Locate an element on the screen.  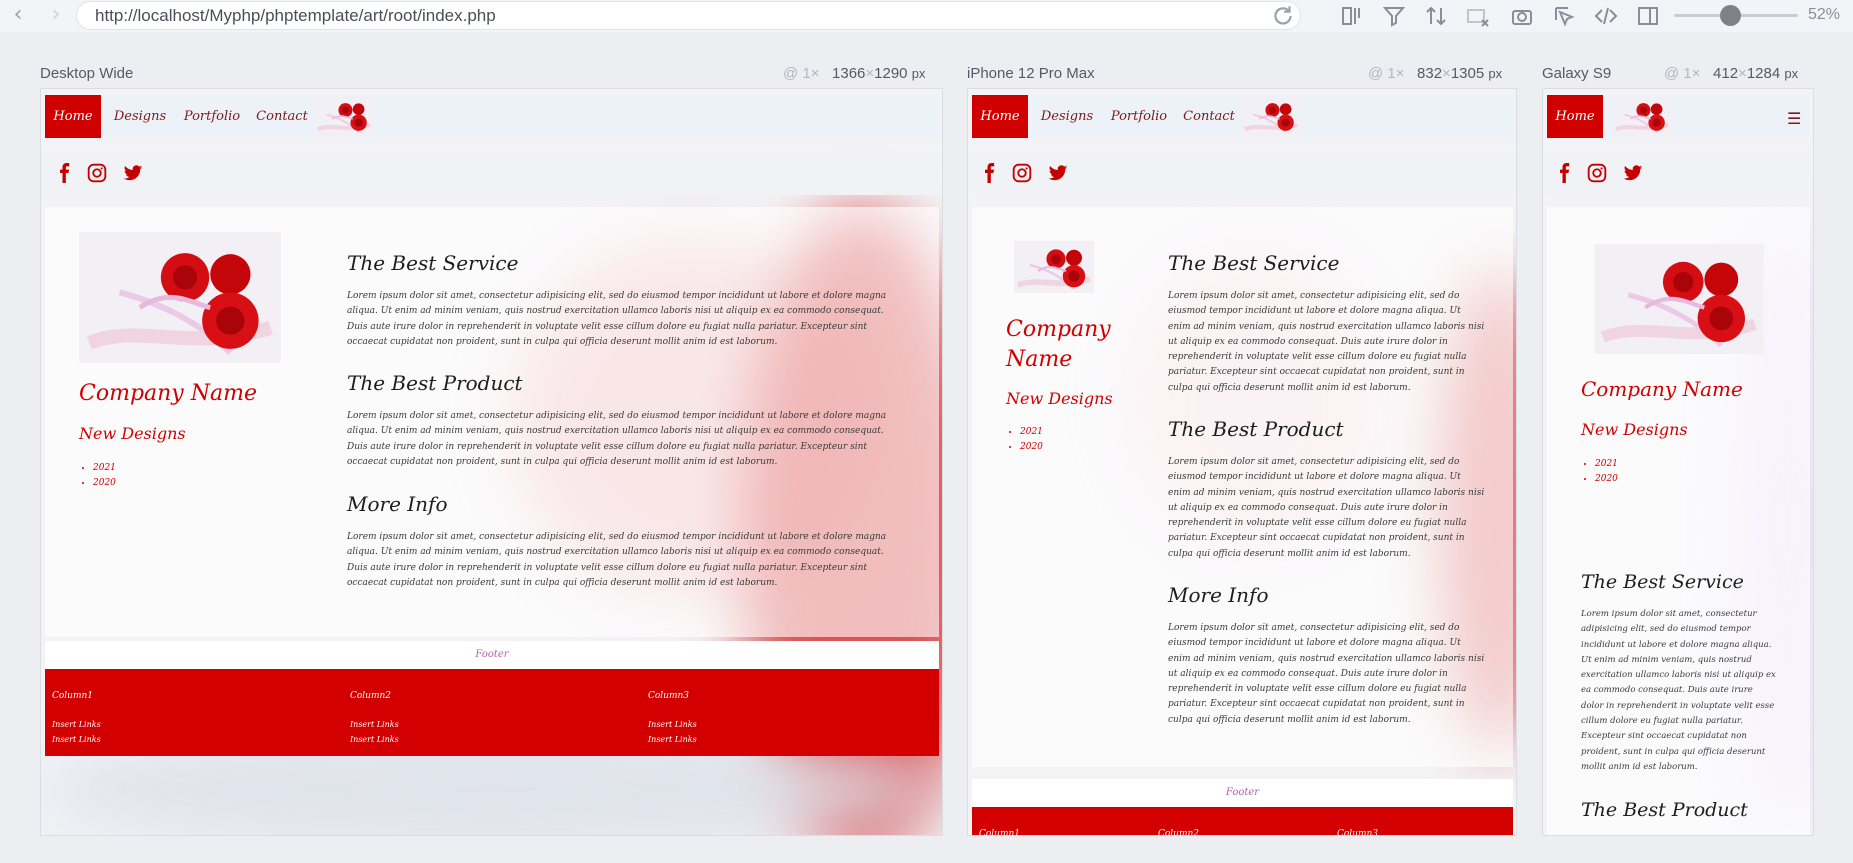
reload-icon is located at coordinates (1283, 16).